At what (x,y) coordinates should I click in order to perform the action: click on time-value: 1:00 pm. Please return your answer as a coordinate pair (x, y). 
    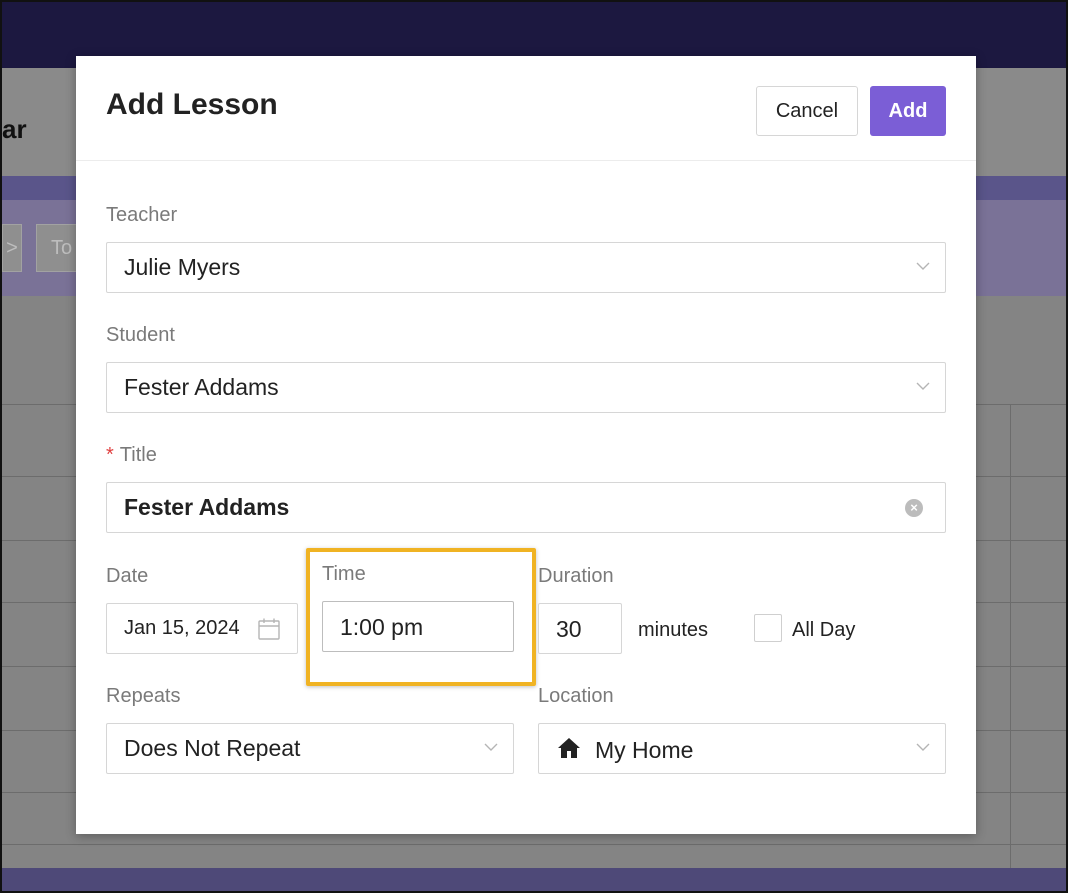
    Looking at the image, I should click on (382, 627).